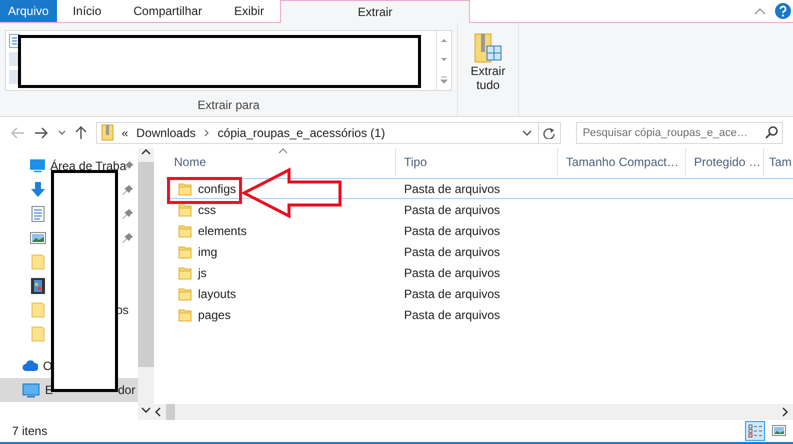 This screenshot has height=444, width=793. I want to click on file-row: css Pasta de arquivos, so click(479, 209).